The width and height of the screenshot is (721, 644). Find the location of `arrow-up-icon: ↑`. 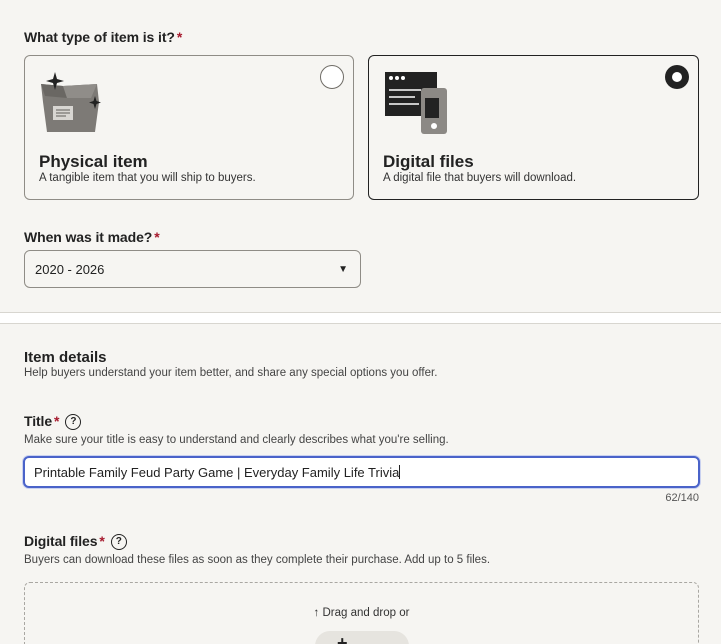

arrow-up-icon: ↑ is located at coordinates (316, 613).